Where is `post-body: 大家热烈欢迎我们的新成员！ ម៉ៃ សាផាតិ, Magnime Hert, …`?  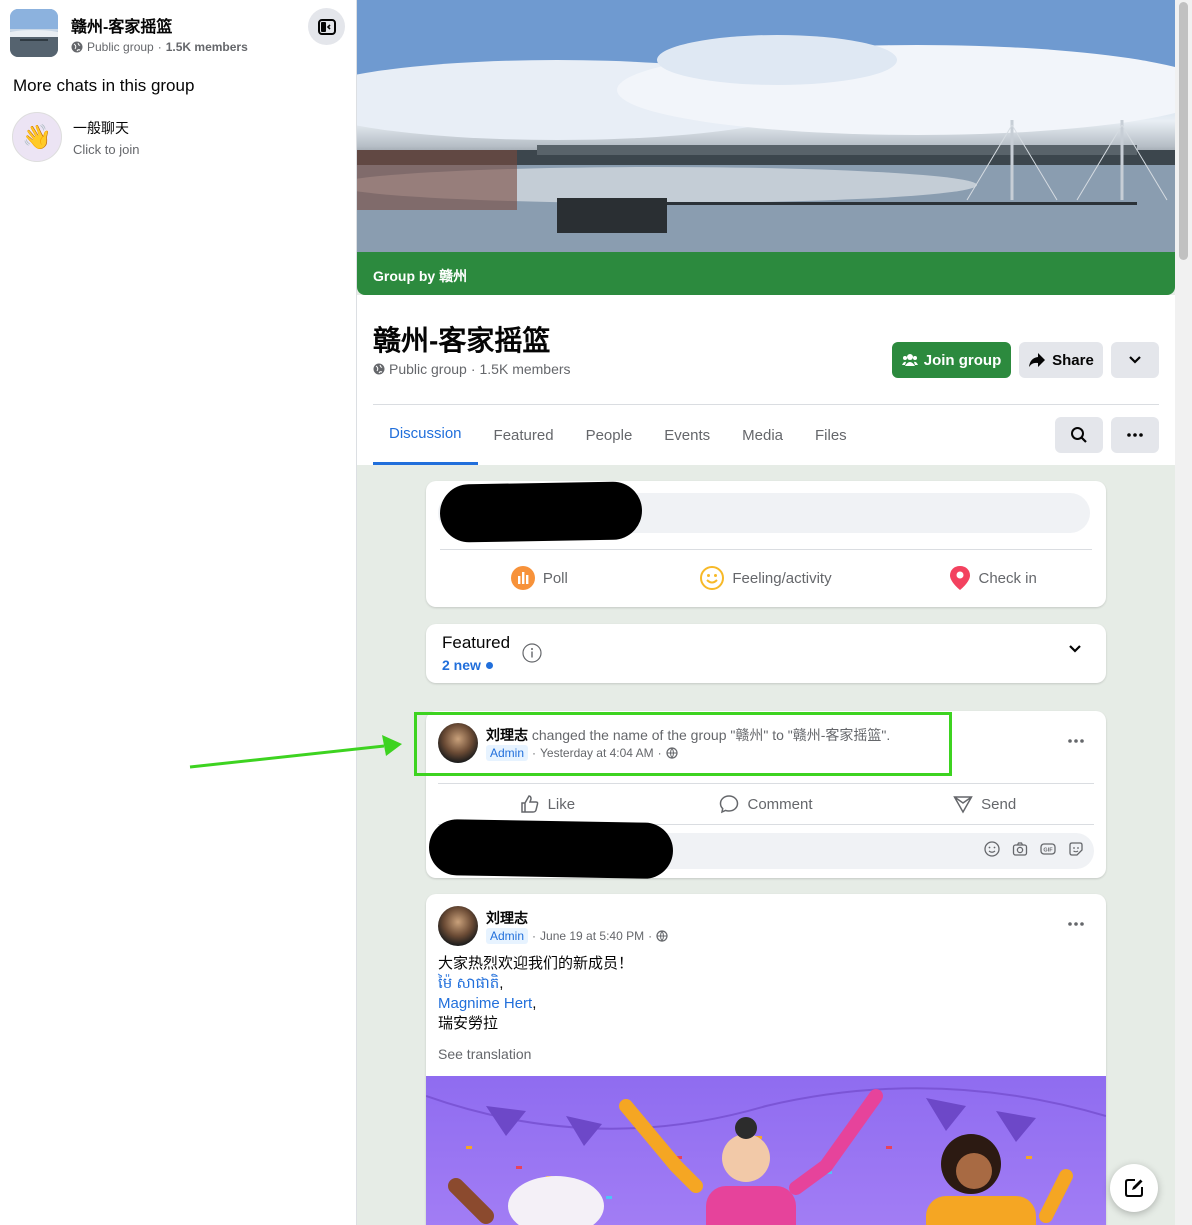 post-body: 大家热烈欢迎我们的新成员！ ម៉ៃ សាផាតិ, Magnime Hert, … is located at coordinates (536, 993).